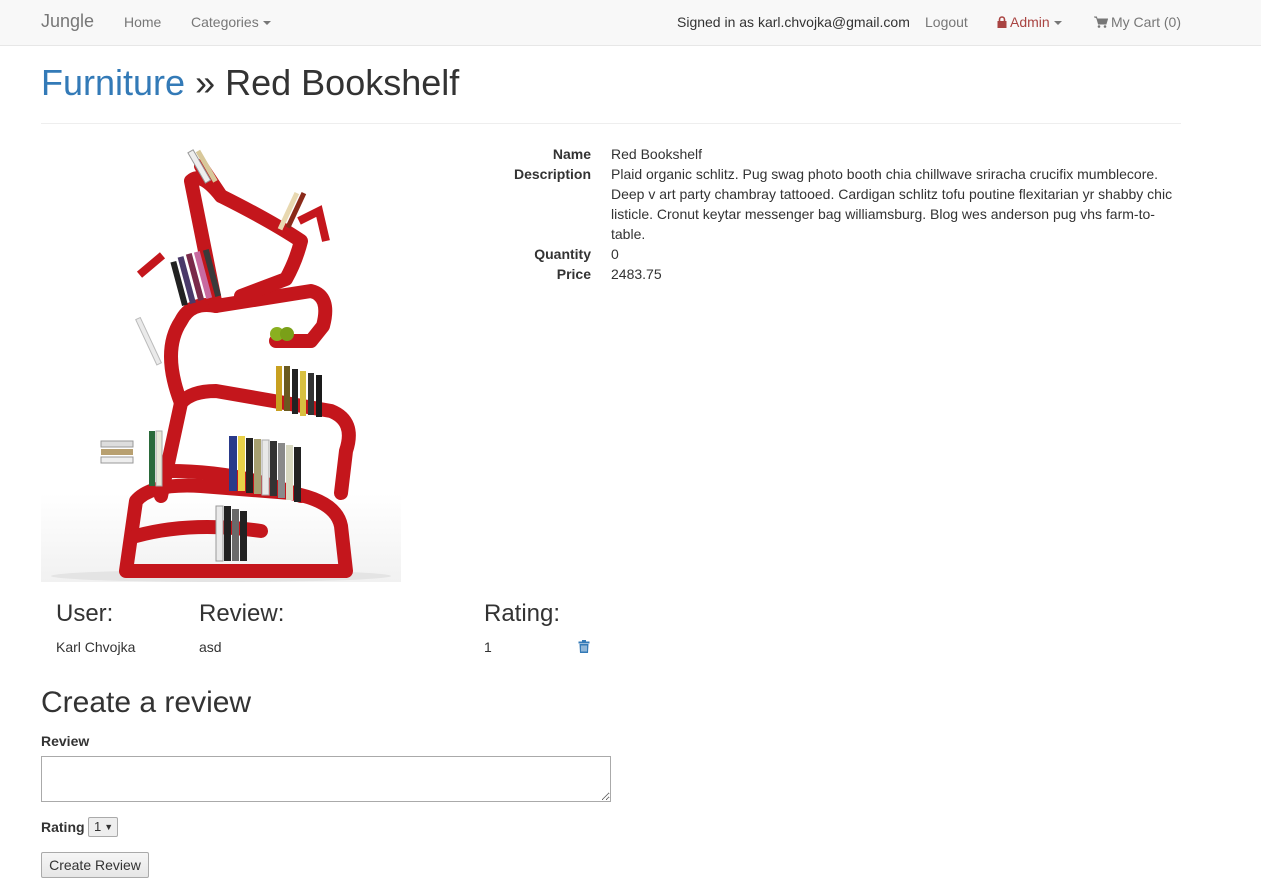  Describe the element at coordinates (221, 361) in the screenshot. I see `product-image` at that location.